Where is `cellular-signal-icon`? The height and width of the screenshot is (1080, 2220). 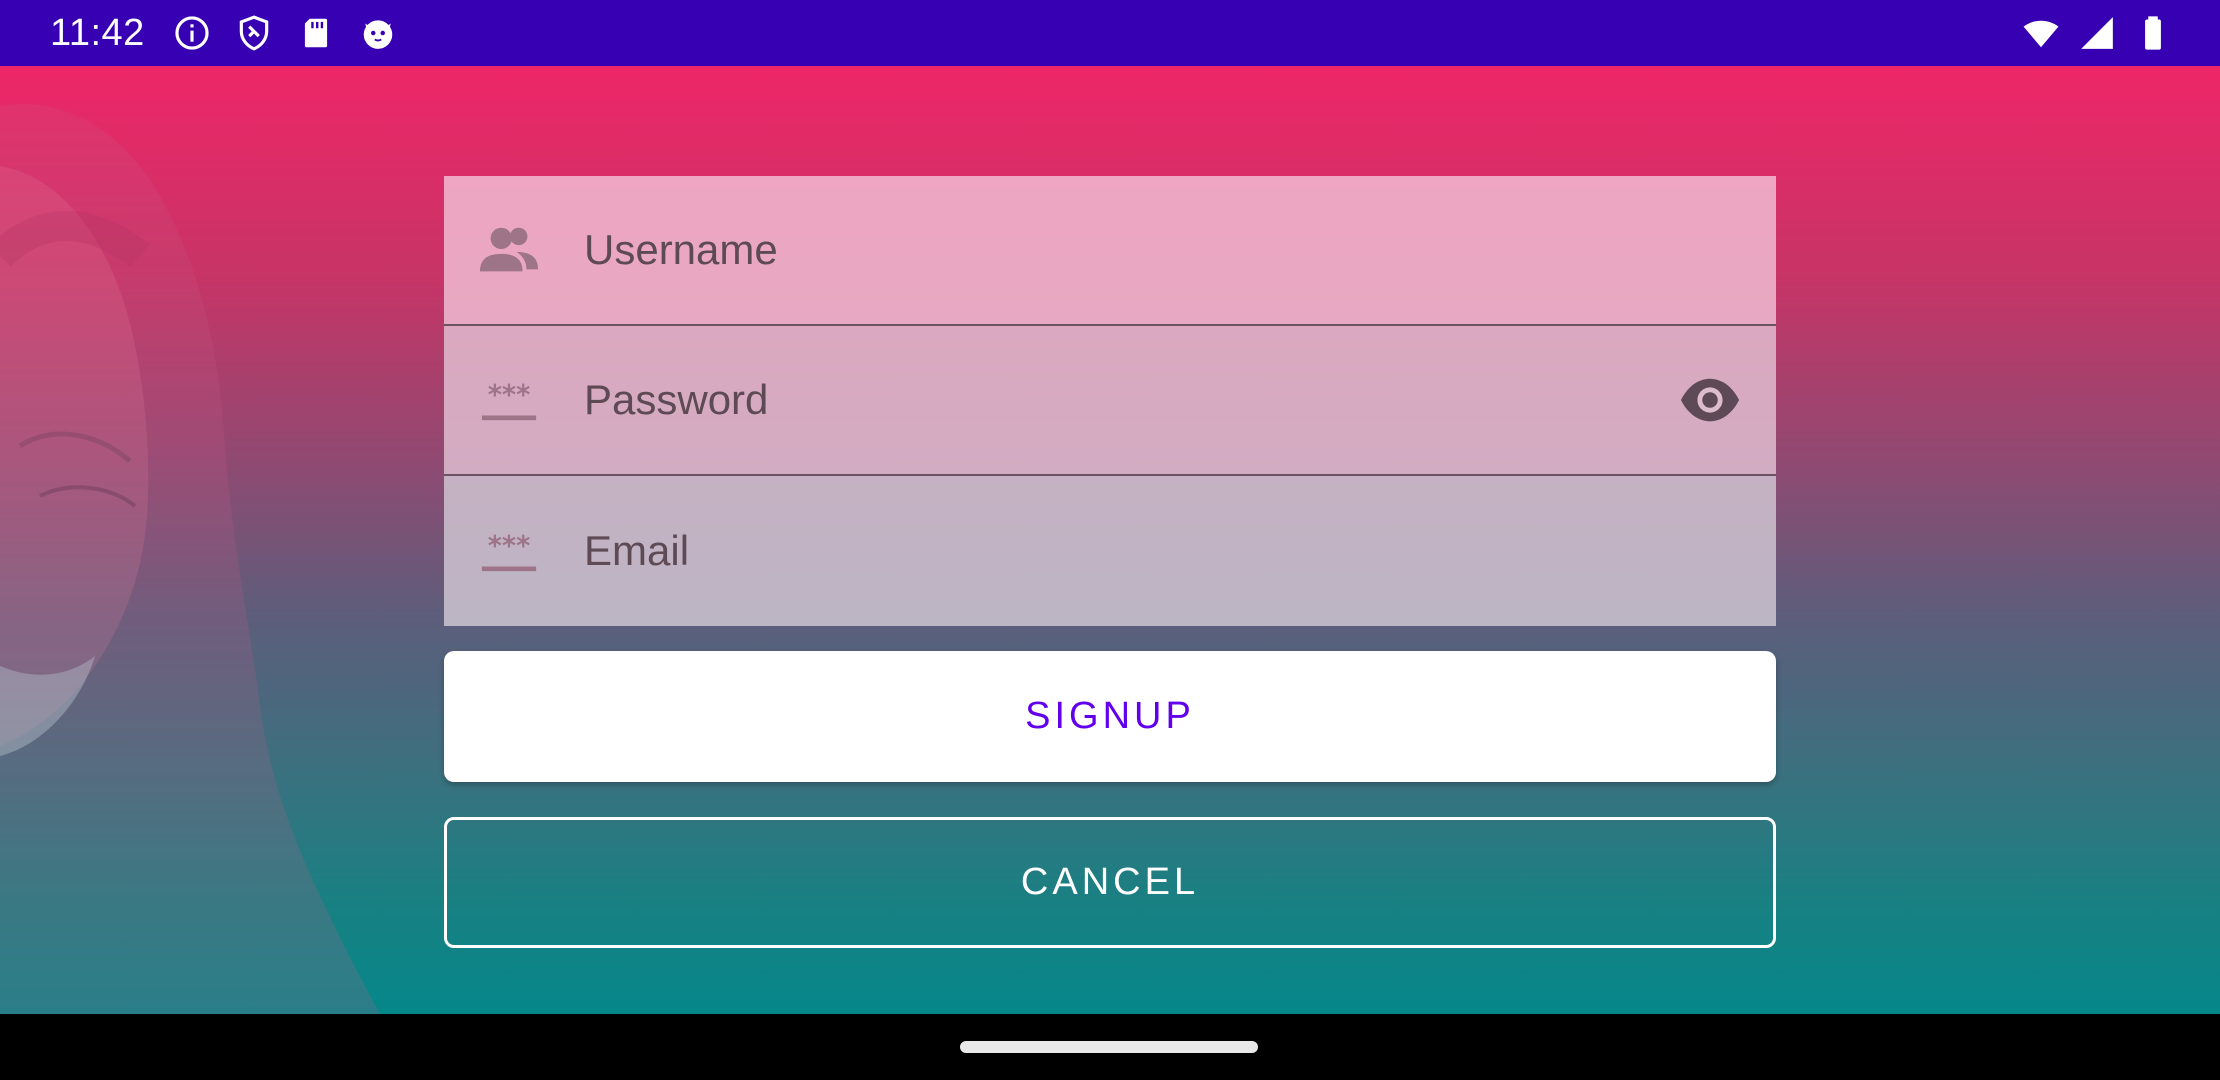
cellular-signal-icon is located at coordinates (2097, 33).